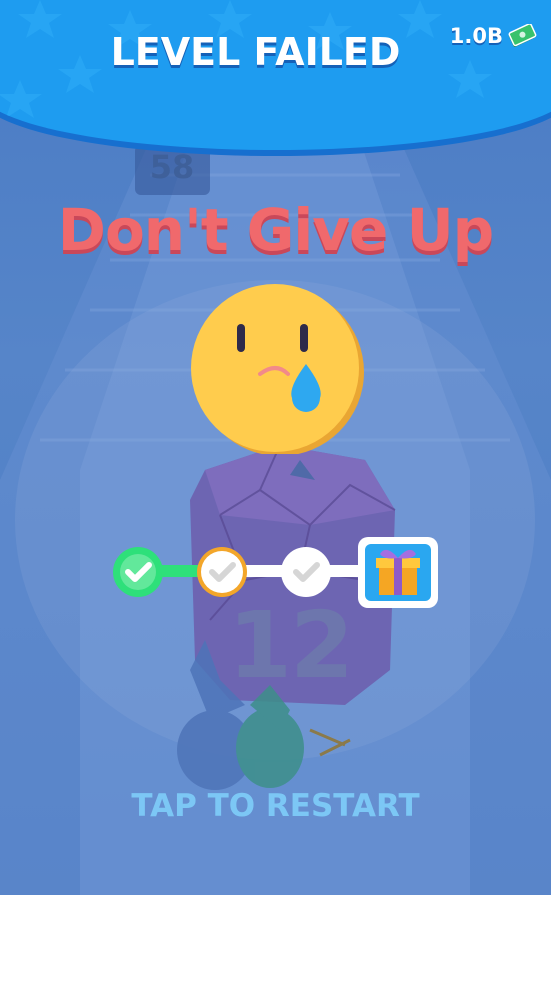 This screenshot has width=551, height=981. Describe the element at coordinates (522, 35) in the screenshot. I see `cash-icon` at that location.